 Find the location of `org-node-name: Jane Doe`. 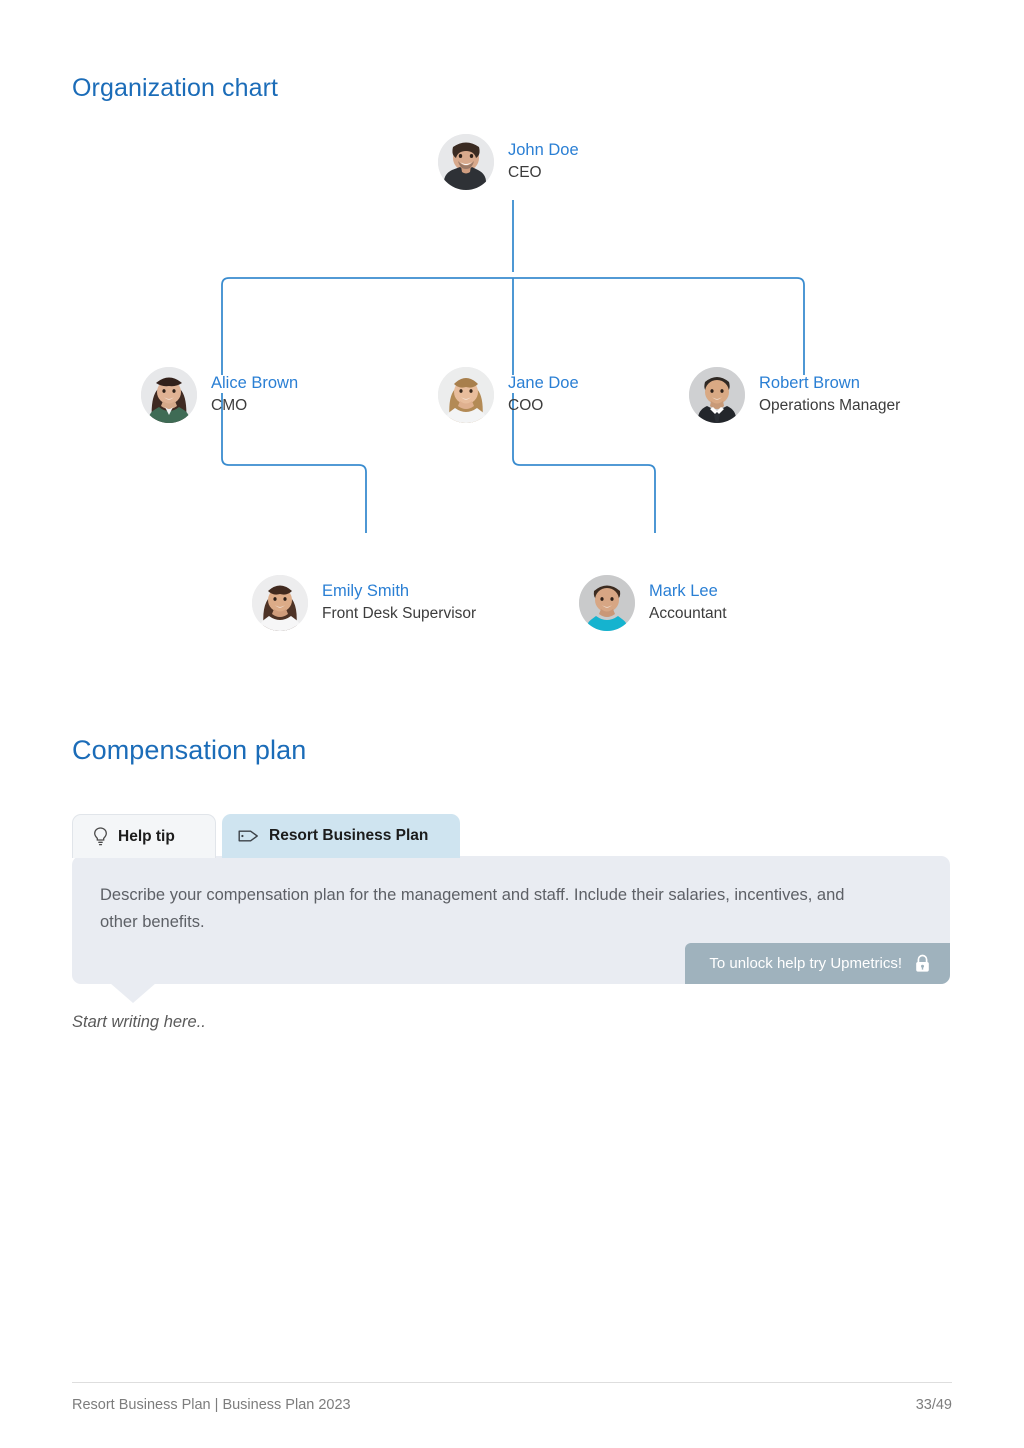

org-node-name: Jane Doe is located at coordinates (543, 383).